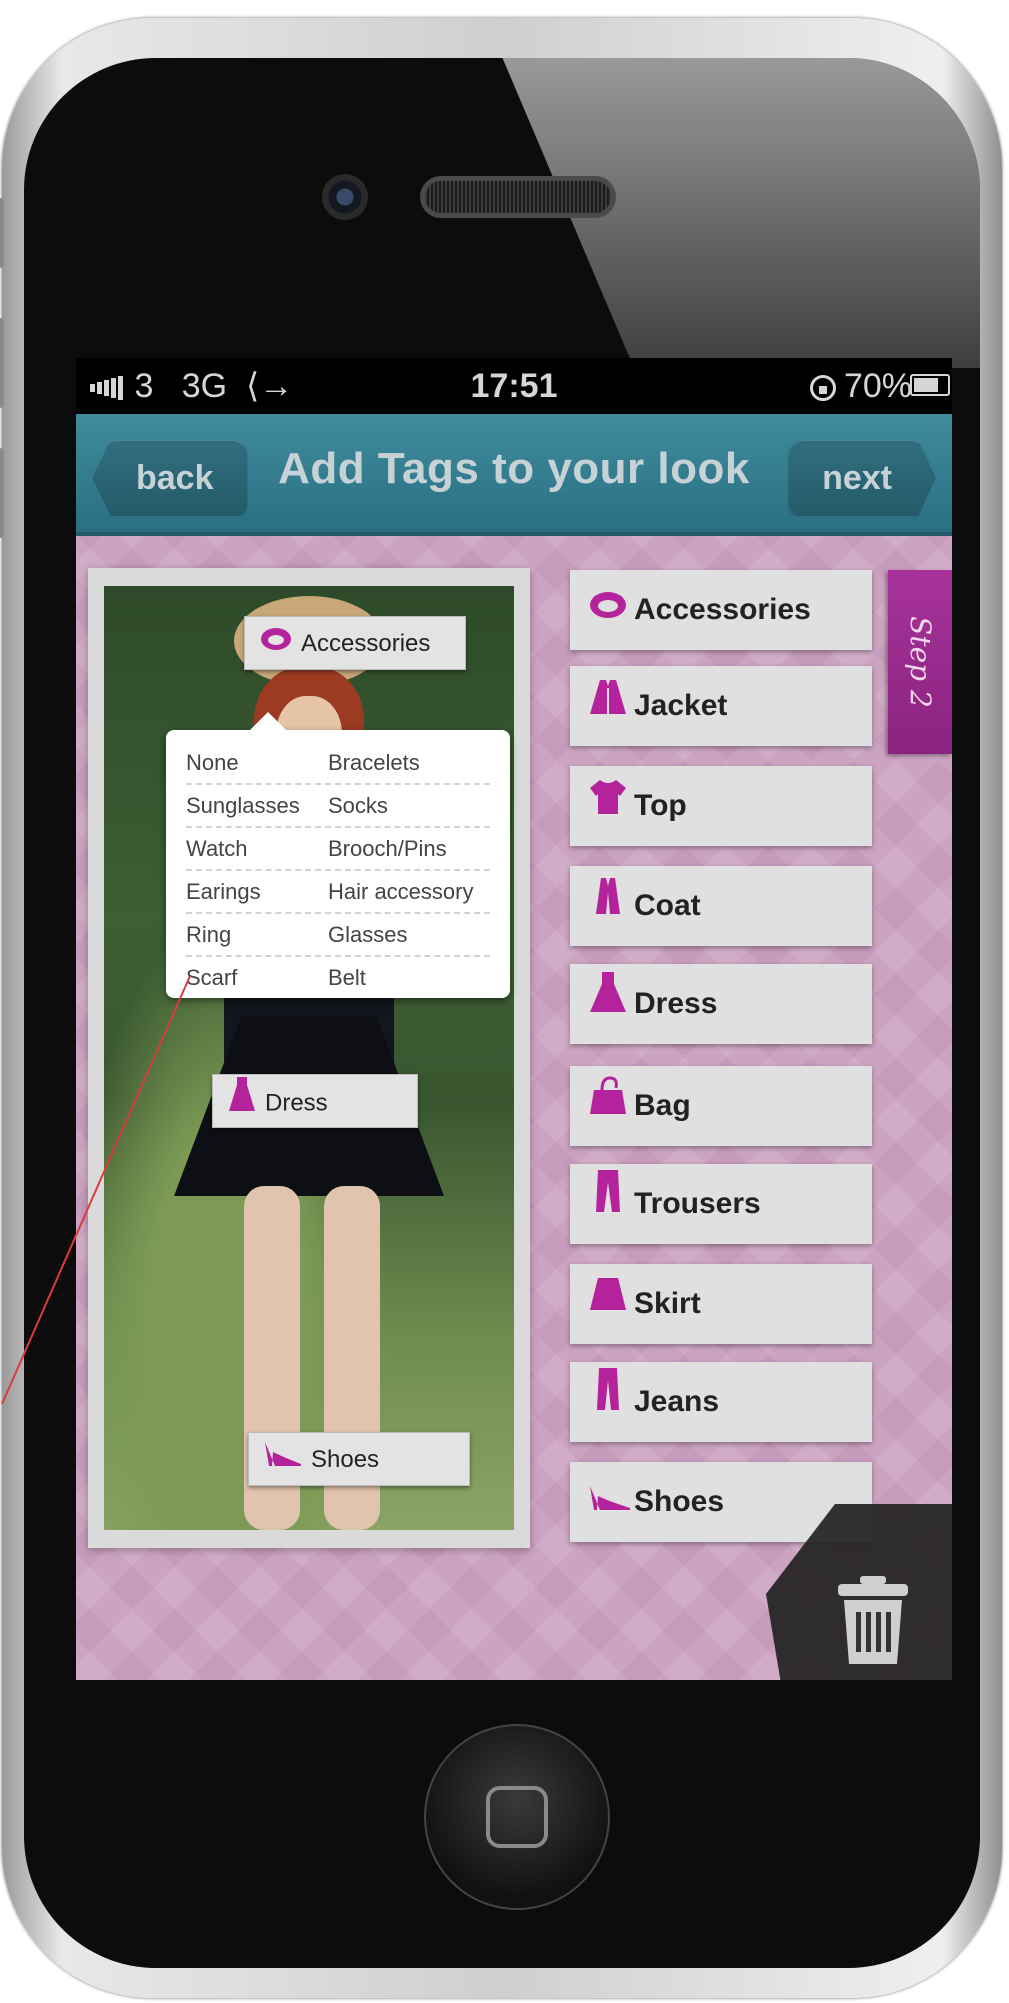 The width and height of the screenshot is (1009, 2003). What do you see at coordinates (930, 385) in the screenshot?
I see `battery-icon` at bounding box center [930, 385].